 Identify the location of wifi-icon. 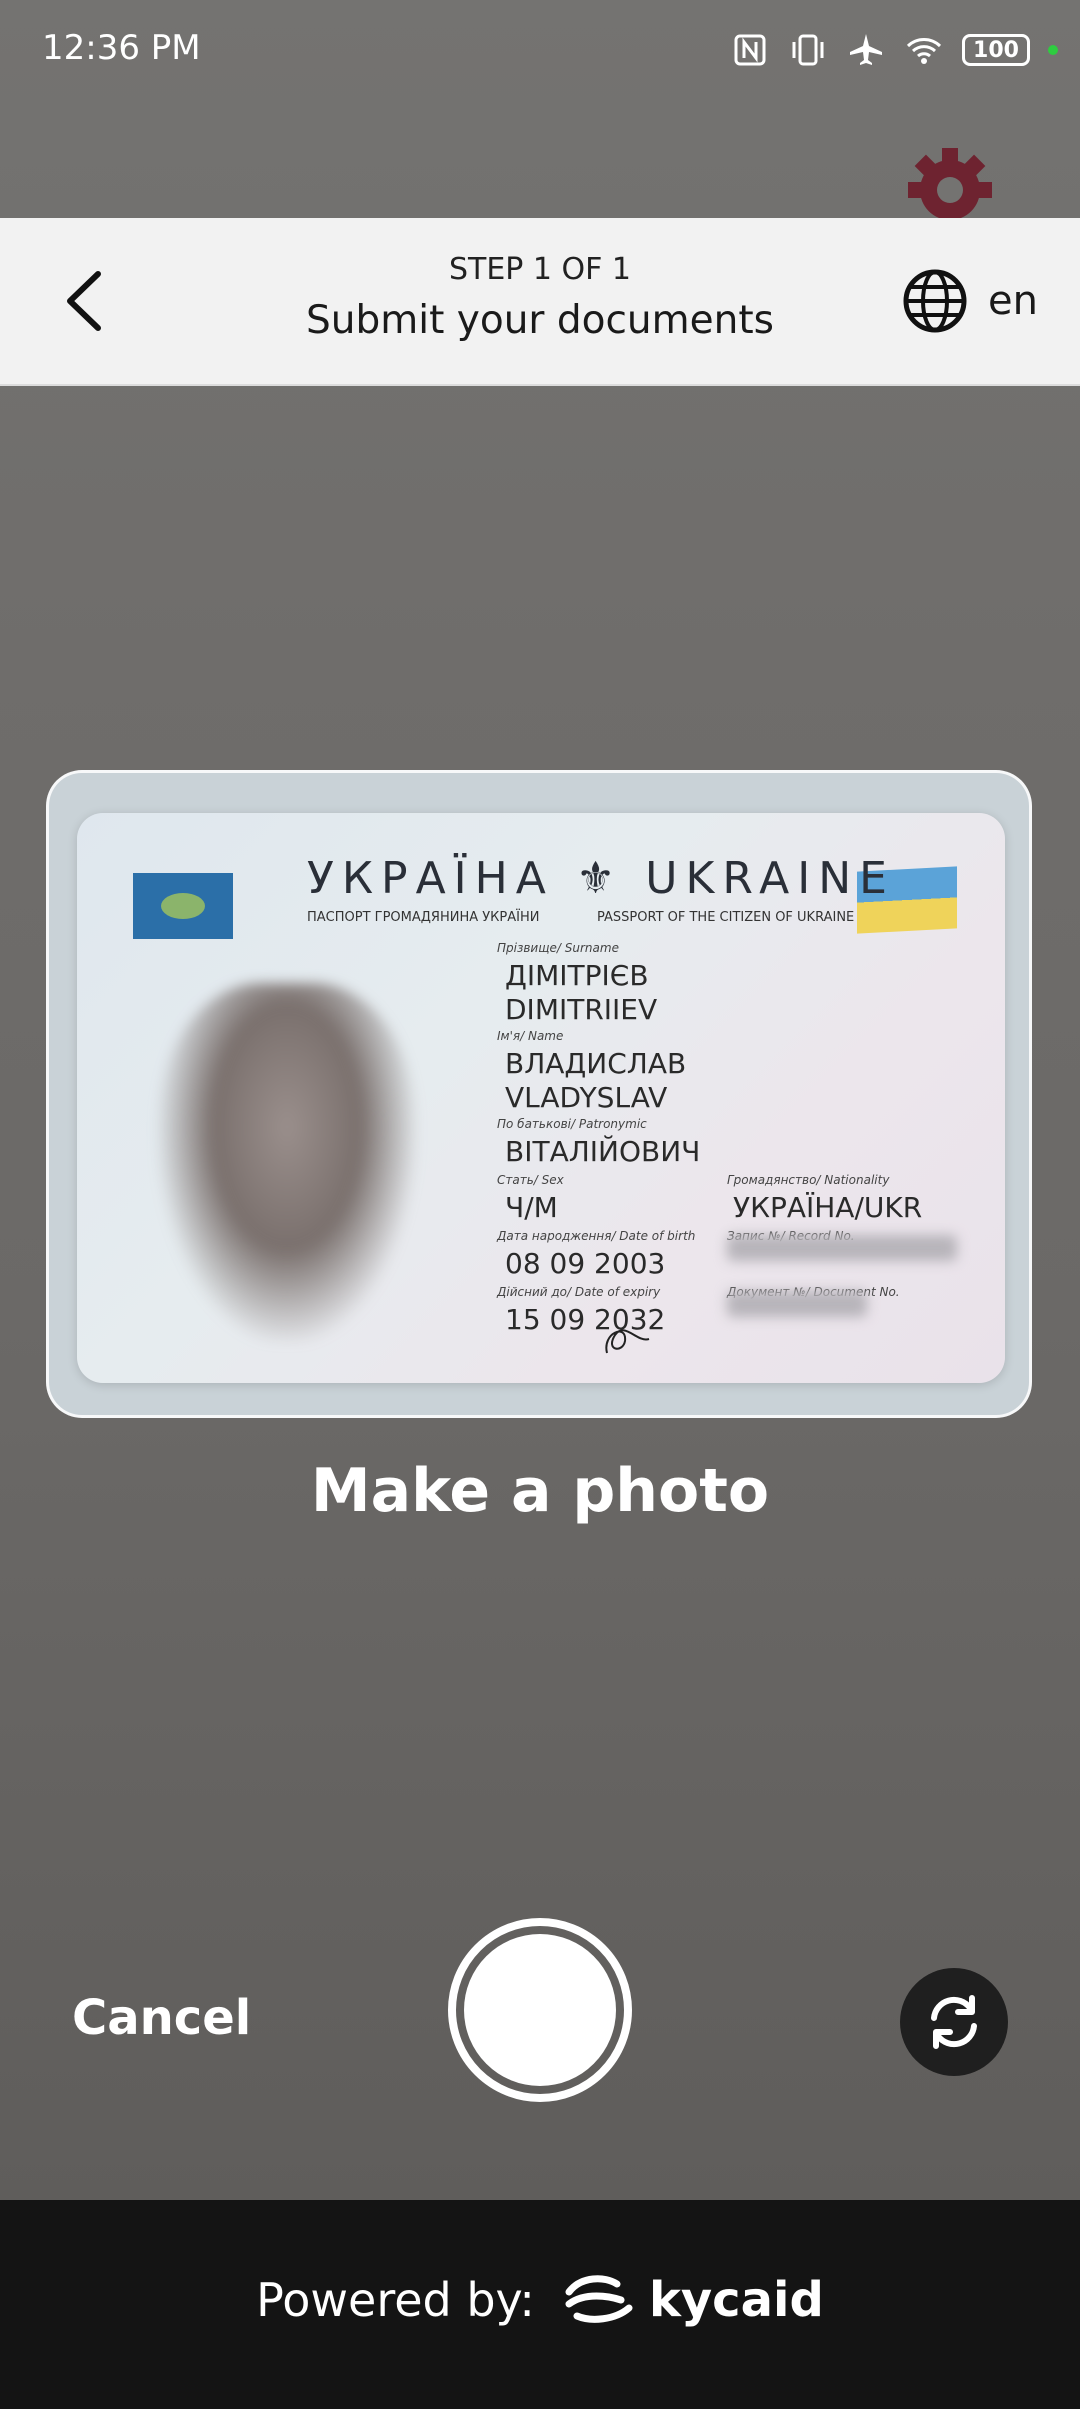
(924, 51).